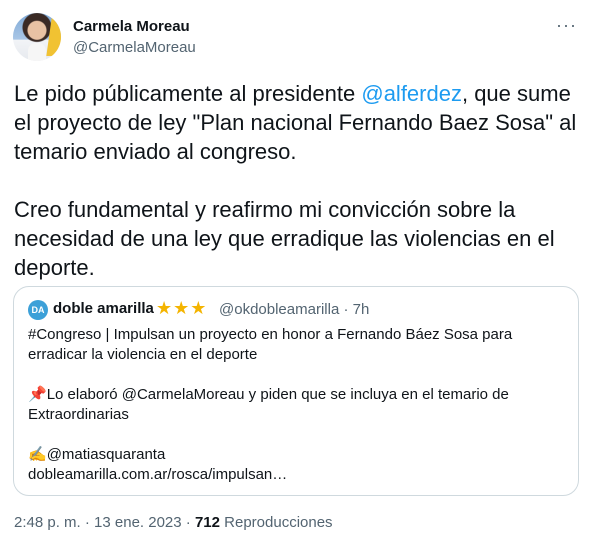  What do you see at coordinates (37, 454) in the screenshot?
I see `writing-hand-icon: ✍️` at bounding box center [37, 454].